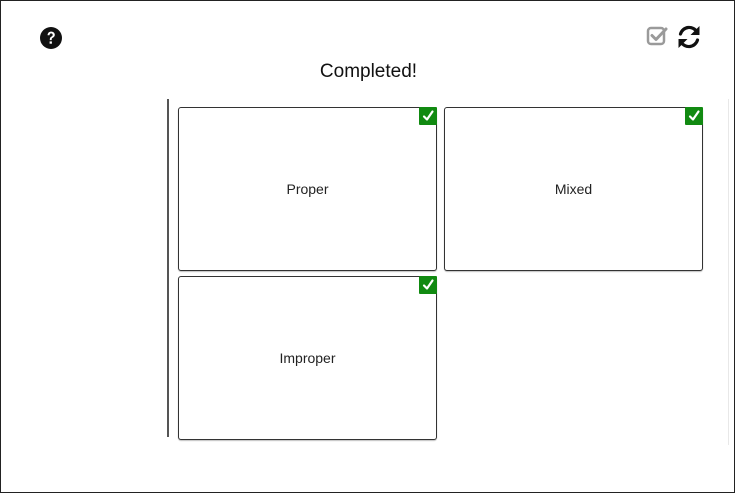  I want to click on card-mixed: Mixed, so click(573, 189).